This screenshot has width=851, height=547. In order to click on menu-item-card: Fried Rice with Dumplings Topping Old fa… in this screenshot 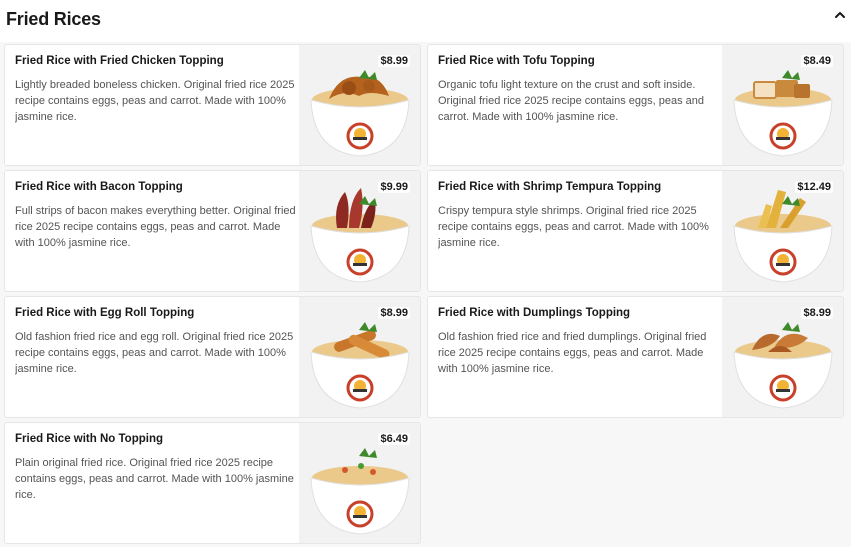, I will do `click(635, 357)`.